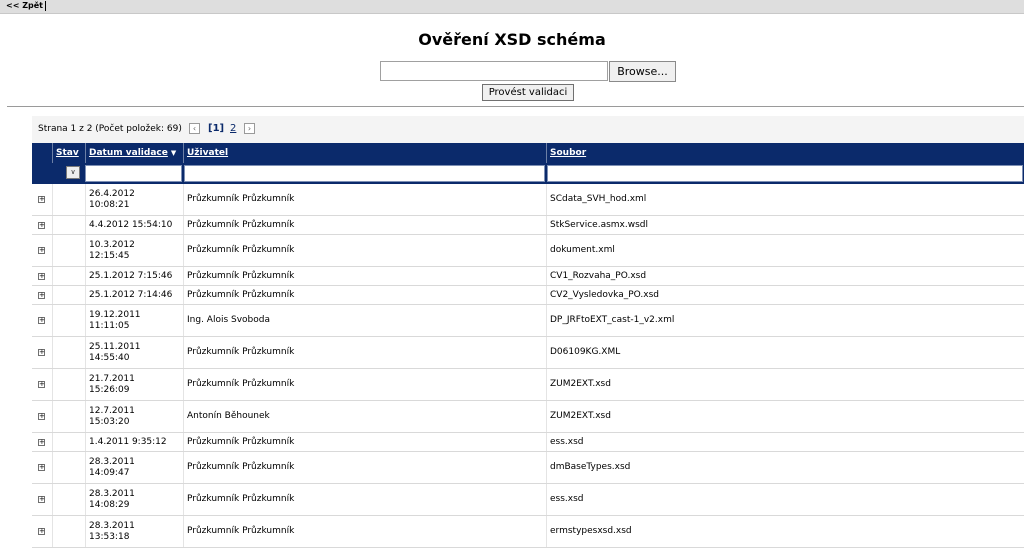 The image size is (1024, 548). Describe the element at coordinates (568, 153) in the screenshot. I see `column-header-label: Soubor` at that location.